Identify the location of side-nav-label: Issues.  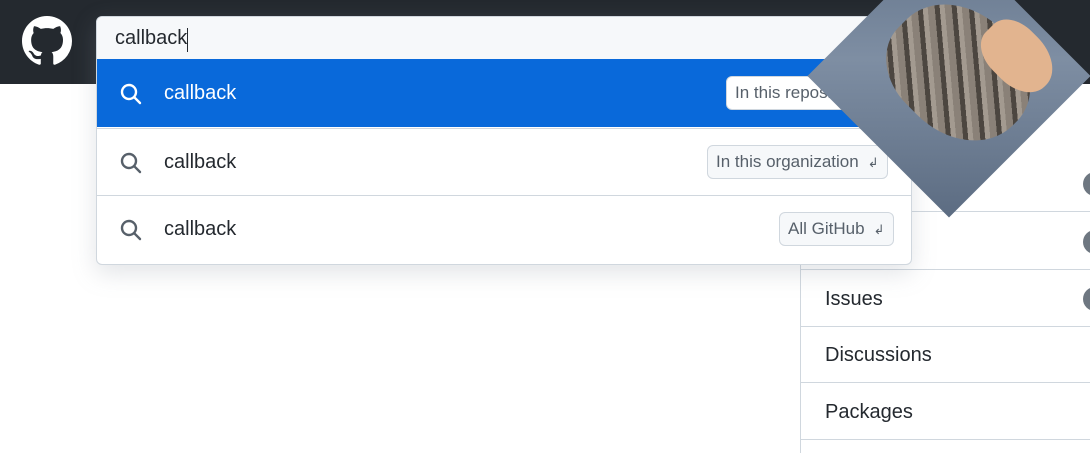
(854, 299).